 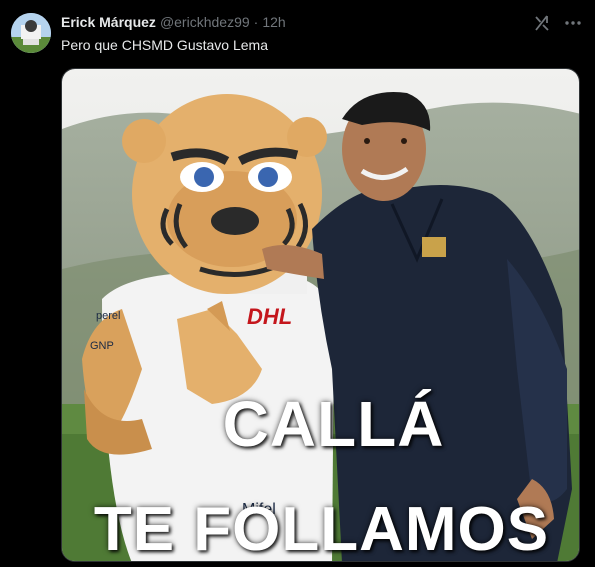 I want to click on timestamp: 12h, so click(x=273, y=22).